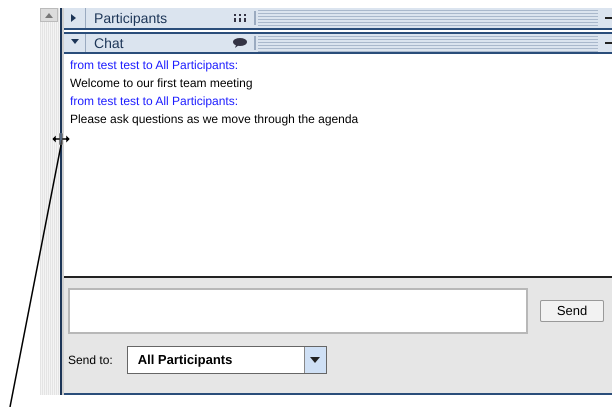 The width and height of the screenshot is (612, 407). What do you see at coordinates (74, 18) in the screenshot?
I see `right-triangle-icon` at bounding box center [74, 18].